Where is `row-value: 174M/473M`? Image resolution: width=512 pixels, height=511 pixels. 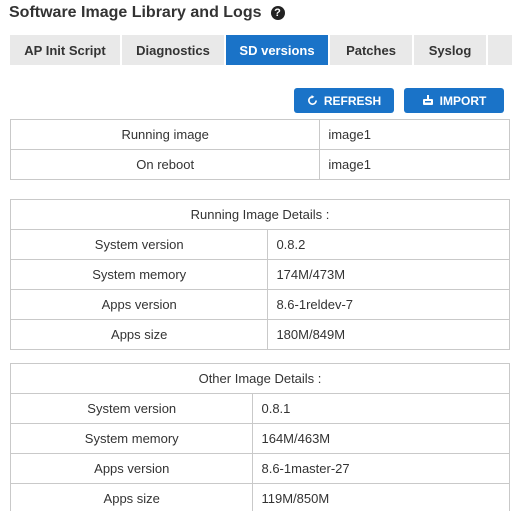
row-value: 174M/473M is located at coordinates (388, 274).